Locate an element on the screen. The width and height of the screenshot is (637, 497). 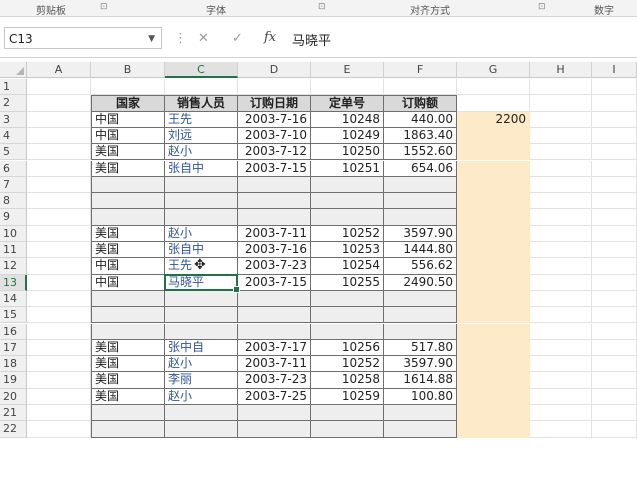
table-cell-b3: 中国 is located at coordinates (128, 119).